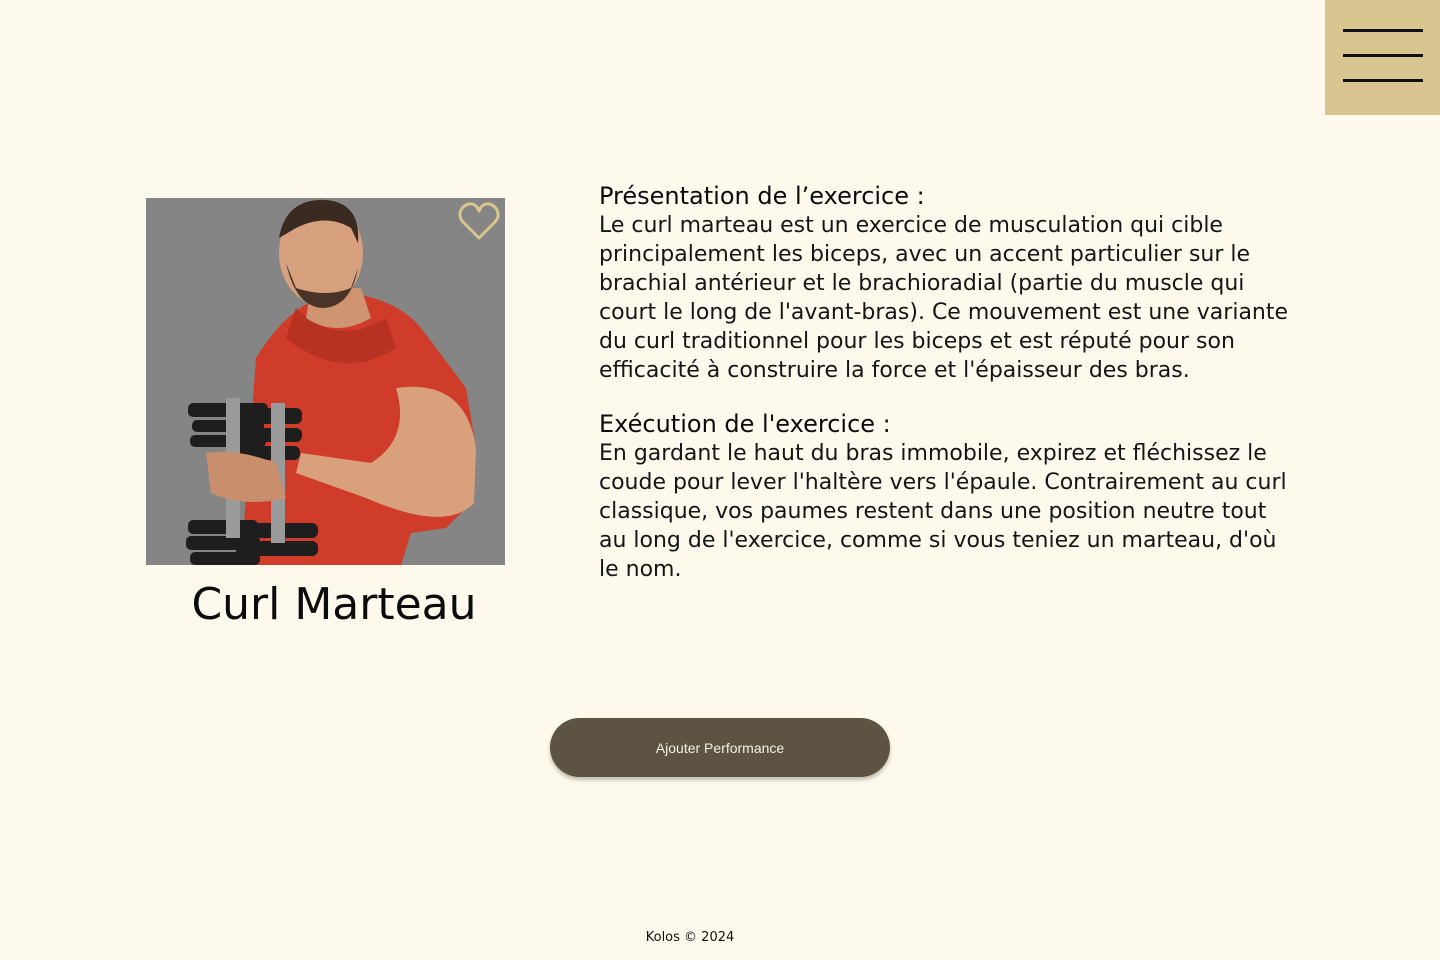 This screenshot has height=960, width=1440. I want to click on footer-copyright: Kolos © 2024, so click(690, 937).